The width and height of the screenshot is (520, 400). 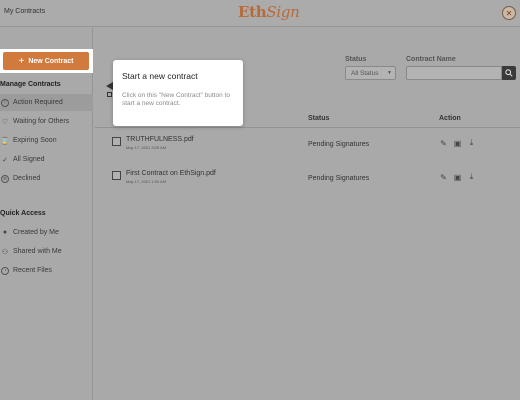 I want to click on column-status: Status, so click(x=318, y=118).